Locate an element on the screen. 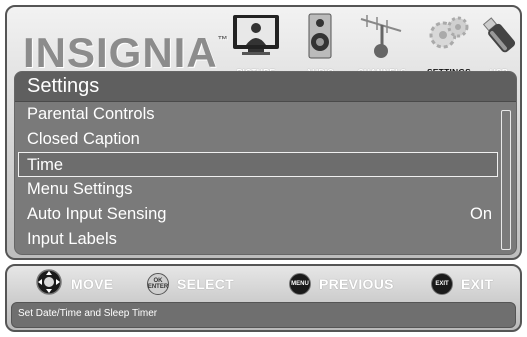 Image resolution: width=527 pixels, height=337 pixels. select-hint: OK ENTER SELECT is located at coordinates (190, 284).